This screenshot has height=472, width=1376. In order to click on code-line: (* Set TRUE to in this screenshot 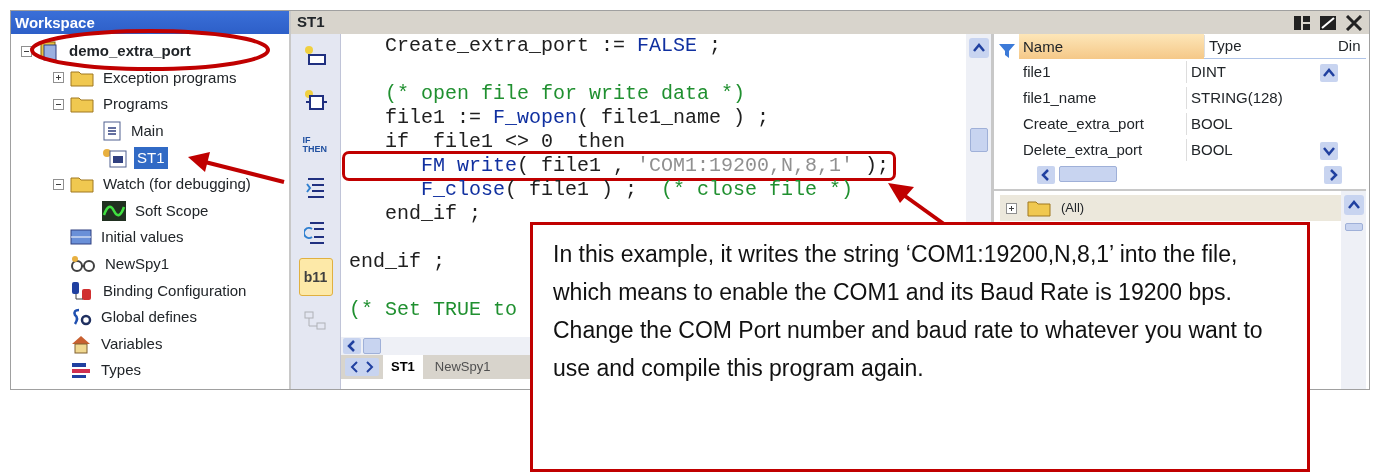, I will do `click(433, 310)`.